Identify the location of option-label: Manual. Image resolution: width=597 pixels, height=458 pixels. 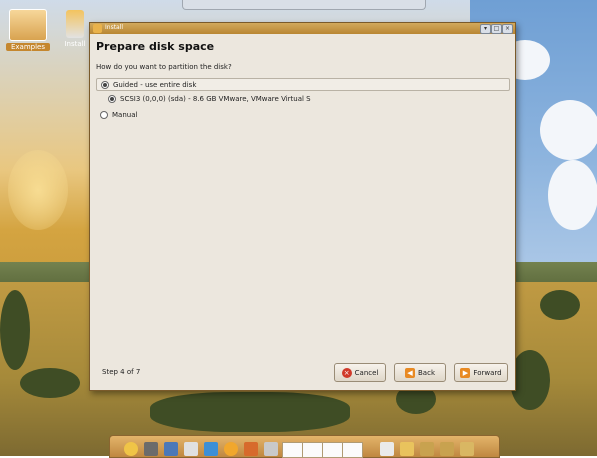
(125, 115).